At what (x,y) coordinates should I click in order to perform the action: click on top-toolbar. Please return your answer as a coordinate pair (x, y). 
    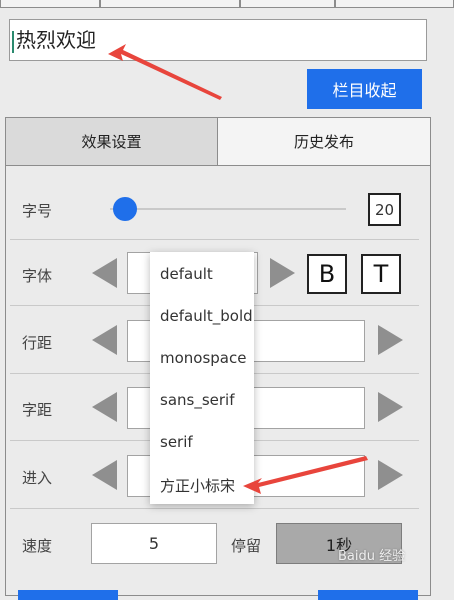
    Looking at the image, I should click on (227, 5).